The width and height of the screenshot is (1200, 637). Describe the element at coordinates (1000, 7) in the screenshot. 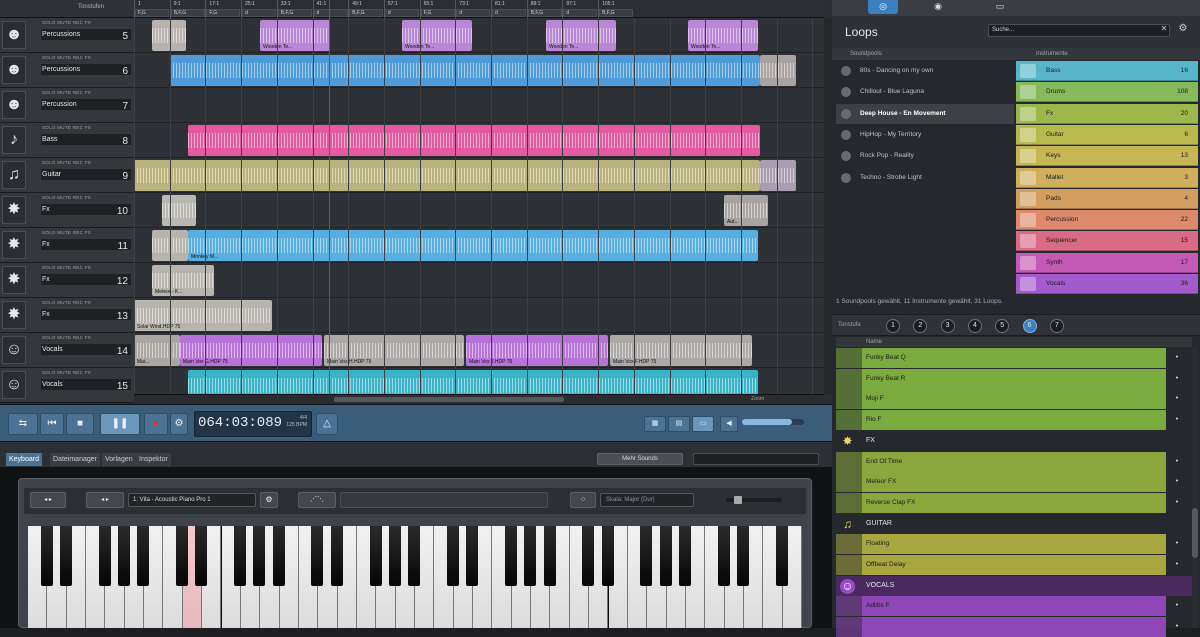

I see `files-tab: ▭` at that location.